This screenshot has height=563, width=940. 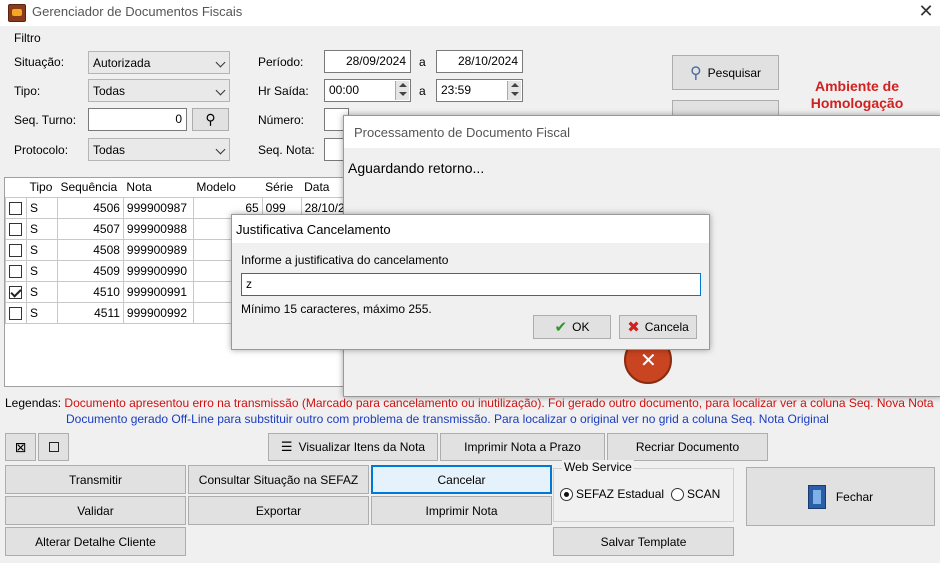 I want to click on cell-sequencia: 4507, so click(x=90, y=228).